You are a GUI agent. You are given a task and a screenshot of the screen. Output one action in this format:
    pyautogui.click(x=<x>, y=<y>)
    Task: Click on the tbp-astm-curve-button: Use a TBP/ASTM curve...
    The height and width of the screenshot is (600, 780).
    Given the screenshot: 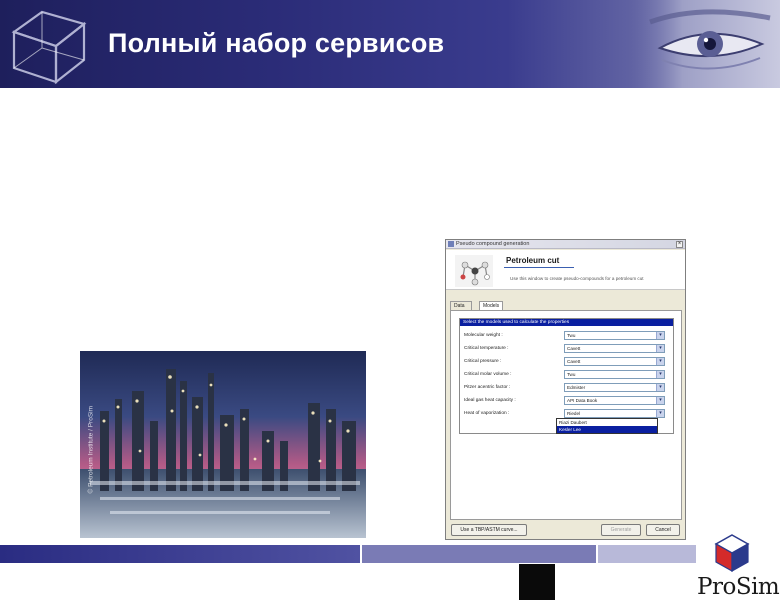 What is the action you would take?
    pyautogui.click(x=489, y=530)
    